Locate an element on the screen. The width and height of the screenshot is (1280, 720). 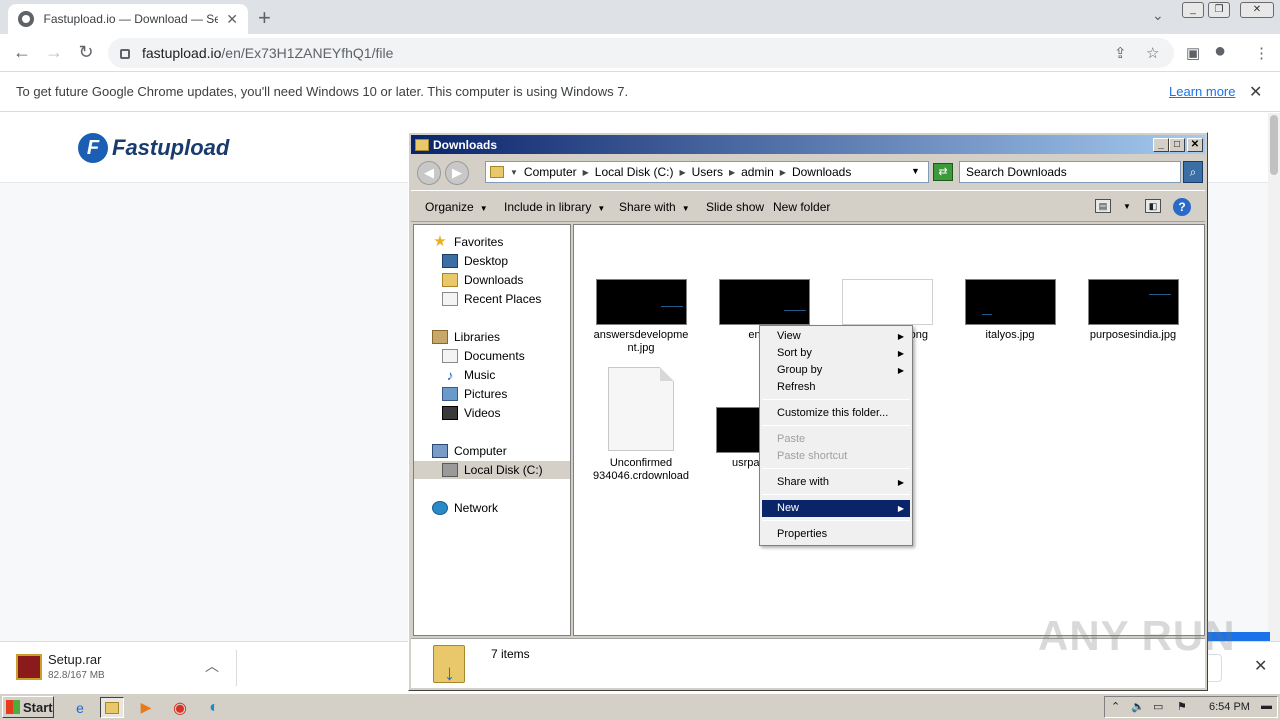
start-button: Start is located at coordinates (28, 707).